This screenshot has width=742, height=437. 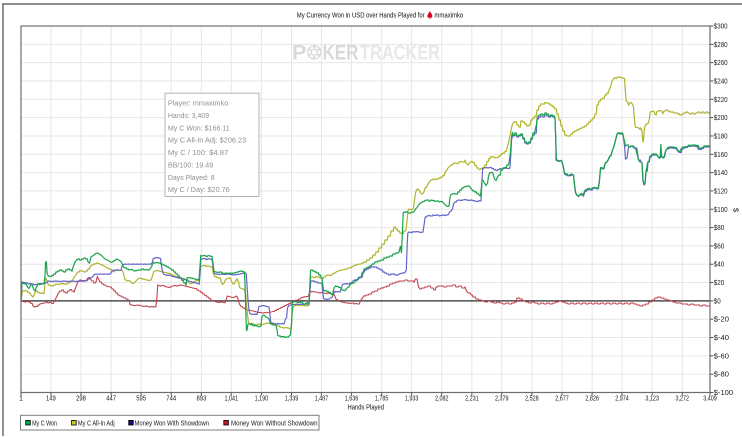 What do you see at coordinates (199, 189) in the screenshot?
I see `svg-text: My C / Day: $20.76` at bounding box center [199, 189].